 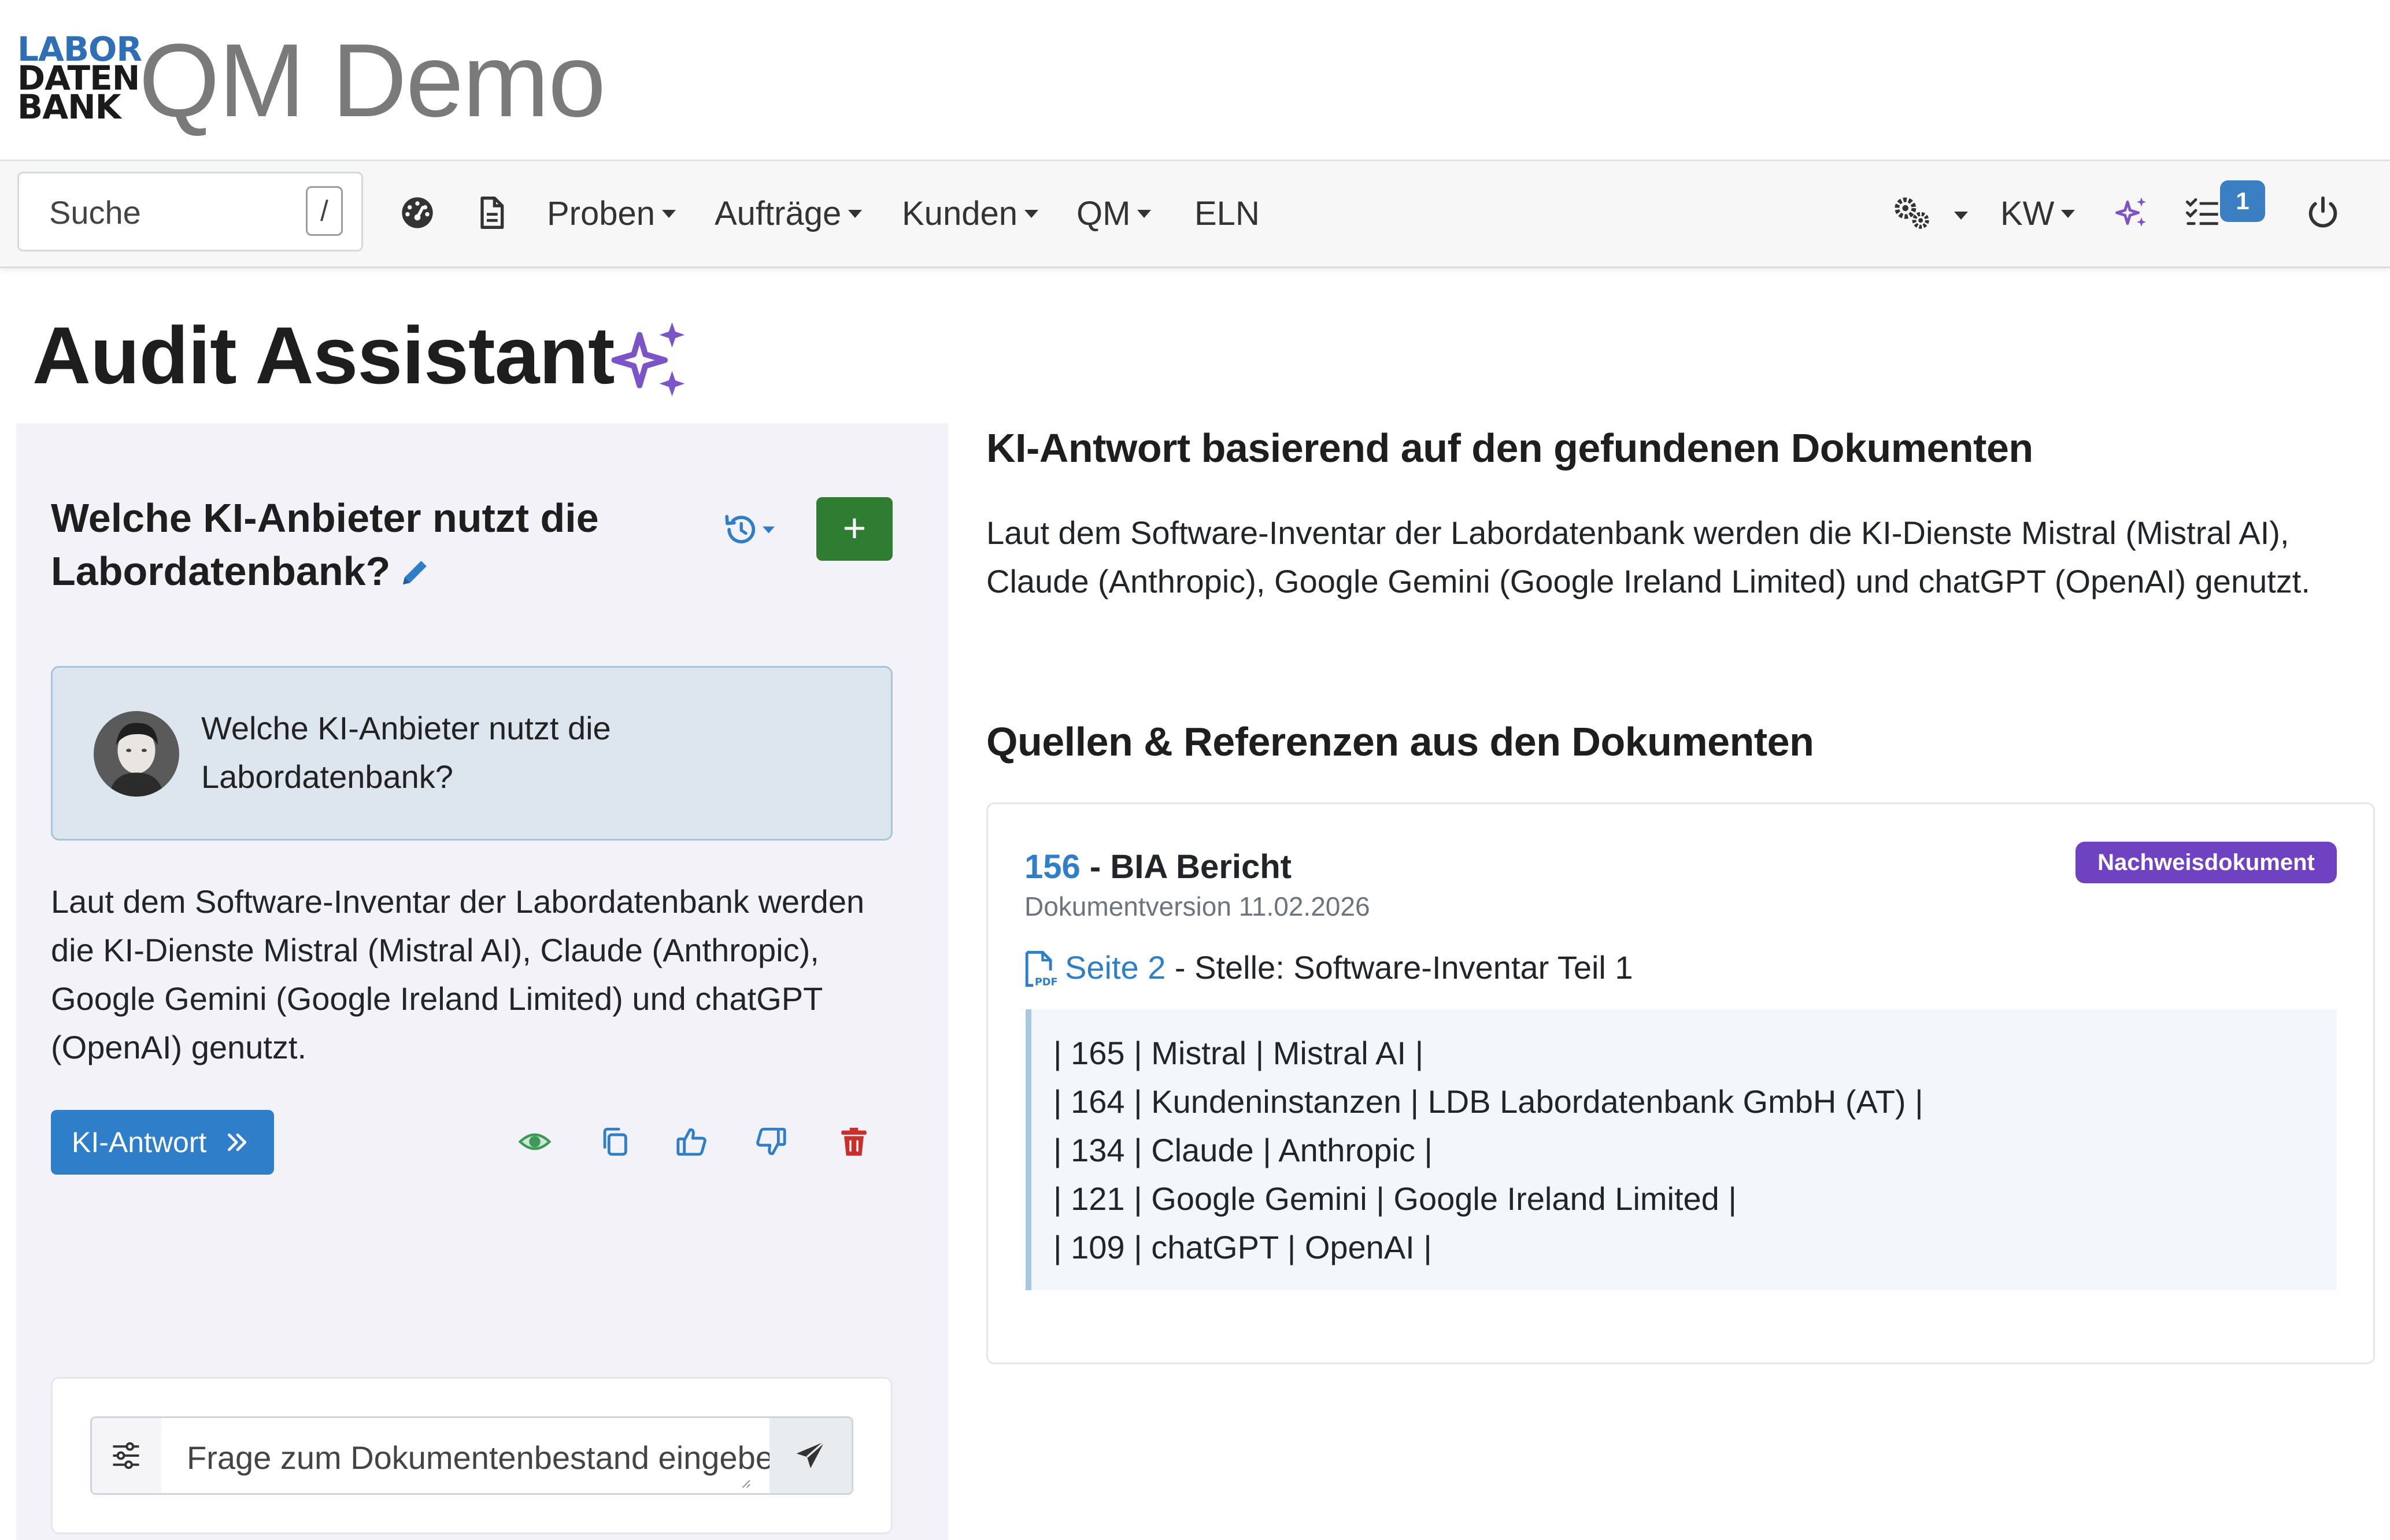 What do you see at coordinates (170, 212) in the screenshot?
I see `search-input` at bounding box center [170, 212].